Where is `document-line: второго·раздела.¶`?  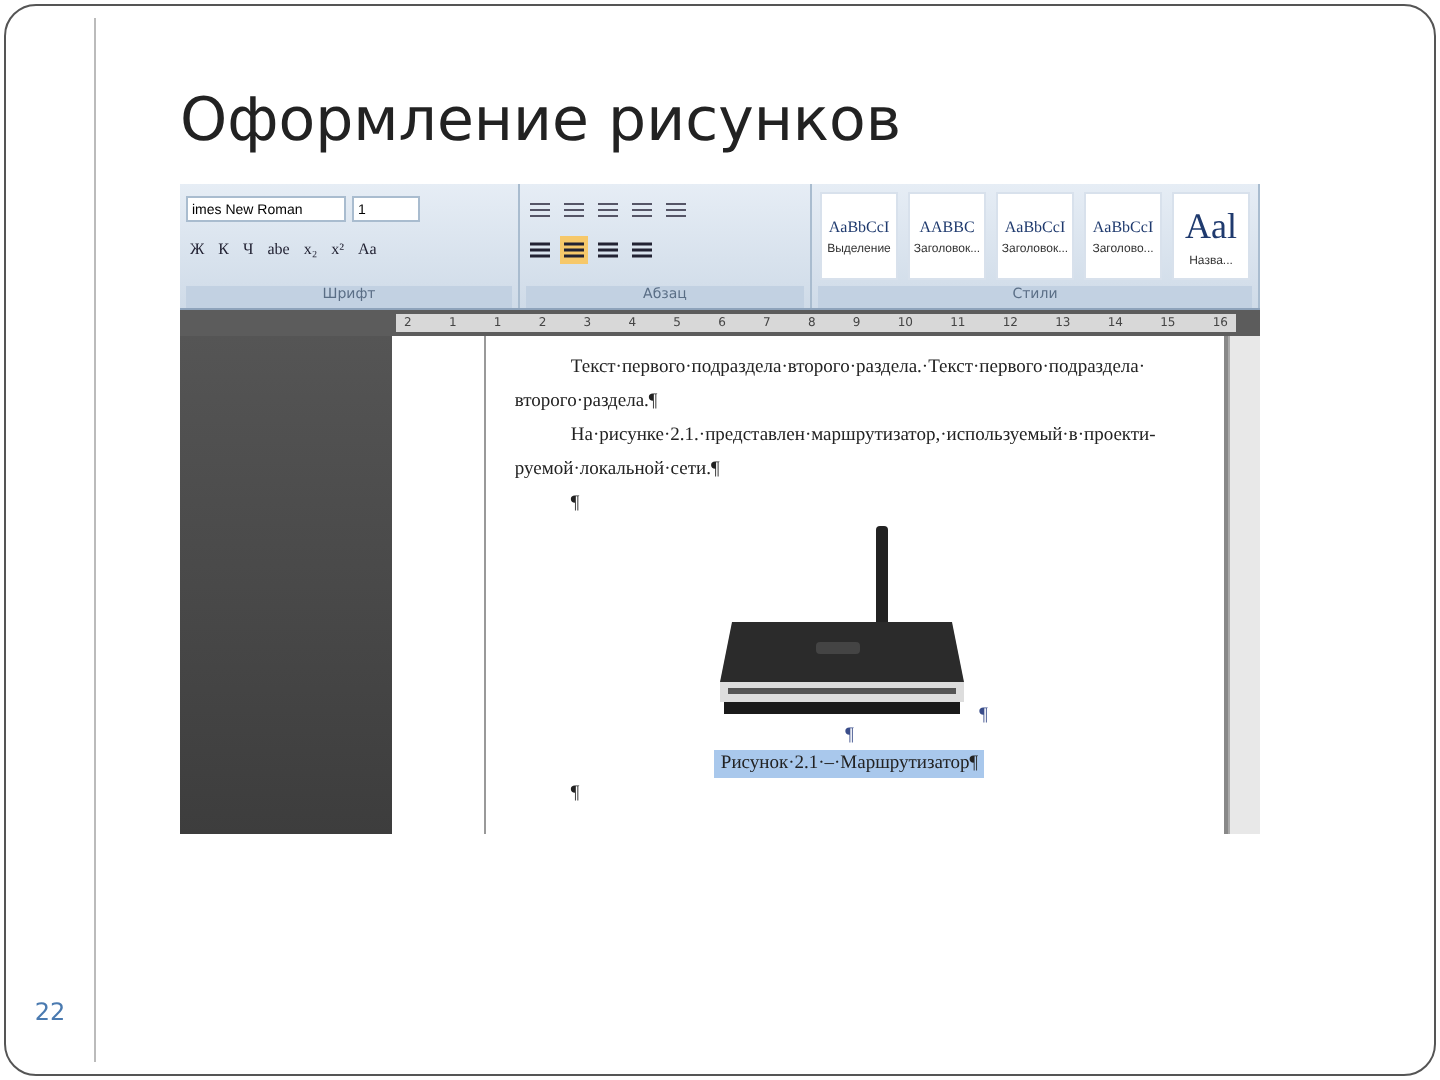 document-line: второго·раздела.¶ is located at coordinates (587, 403).